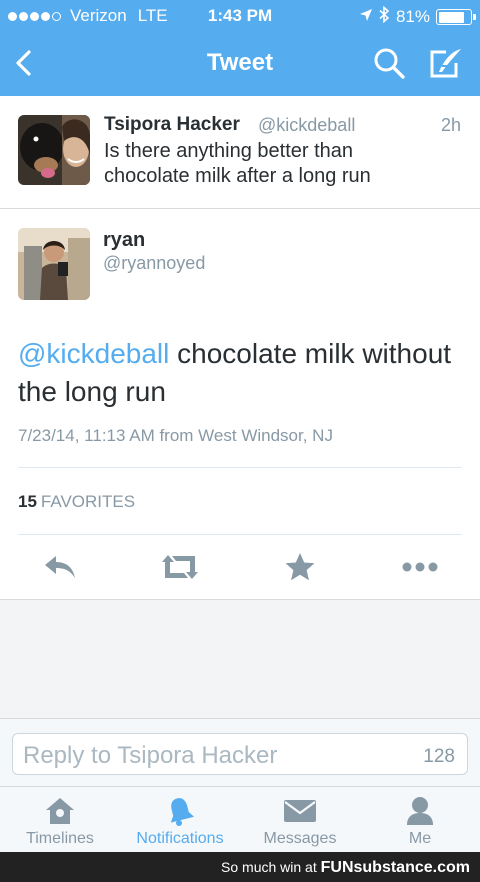 The image size is (480, 882). I want to click on page-title: Tweet, so click(240, 62).